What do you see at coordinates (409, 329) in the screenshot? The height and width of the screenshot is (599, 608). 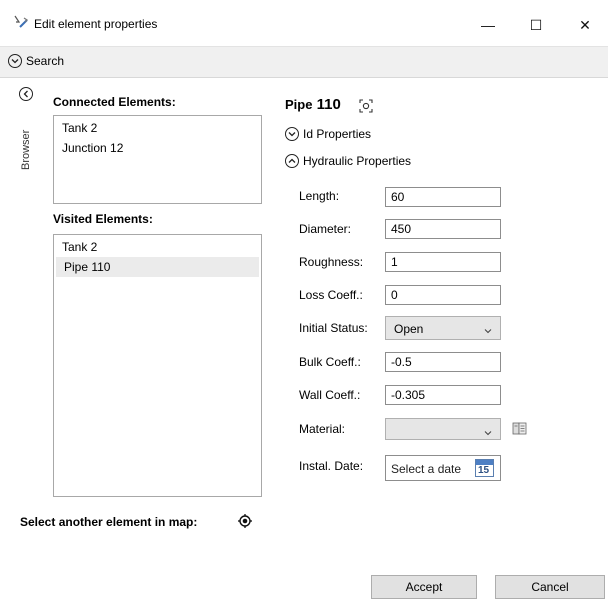 I see `initial-status-value: Open` at bounding box center [409, 329].